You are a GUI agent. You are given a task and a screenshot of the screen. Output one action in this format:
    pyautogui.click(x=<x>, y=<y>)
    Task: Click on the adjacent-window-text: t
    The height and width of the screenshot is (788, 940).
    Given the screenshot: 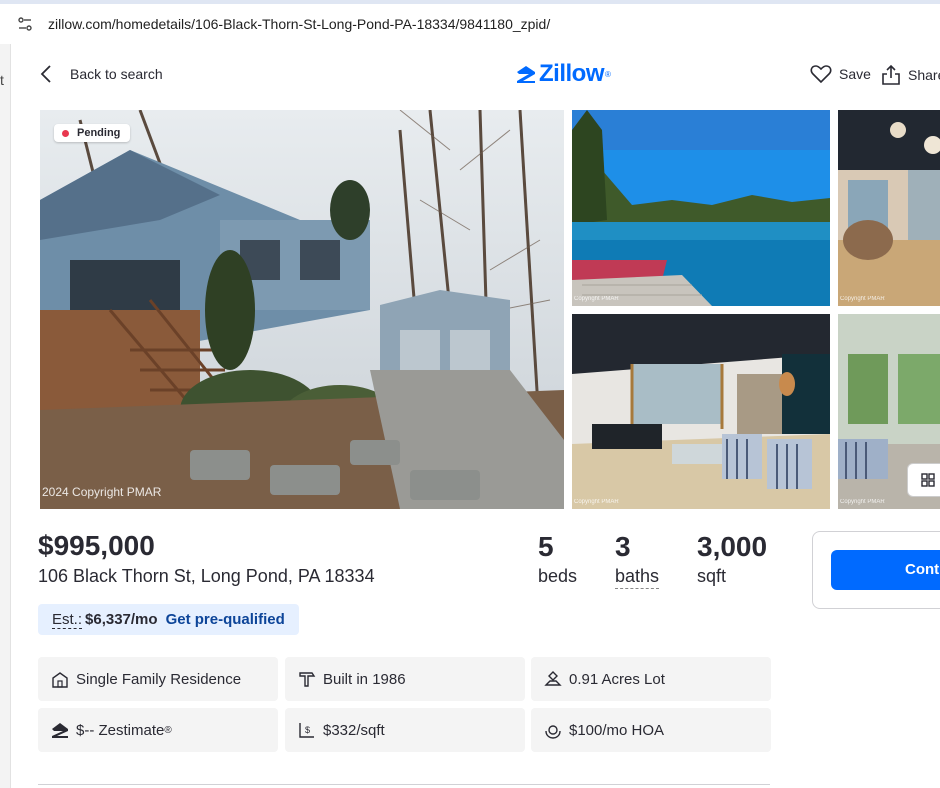 What is the action you would take?
    pyautogui.click(x=2, y=80)
    